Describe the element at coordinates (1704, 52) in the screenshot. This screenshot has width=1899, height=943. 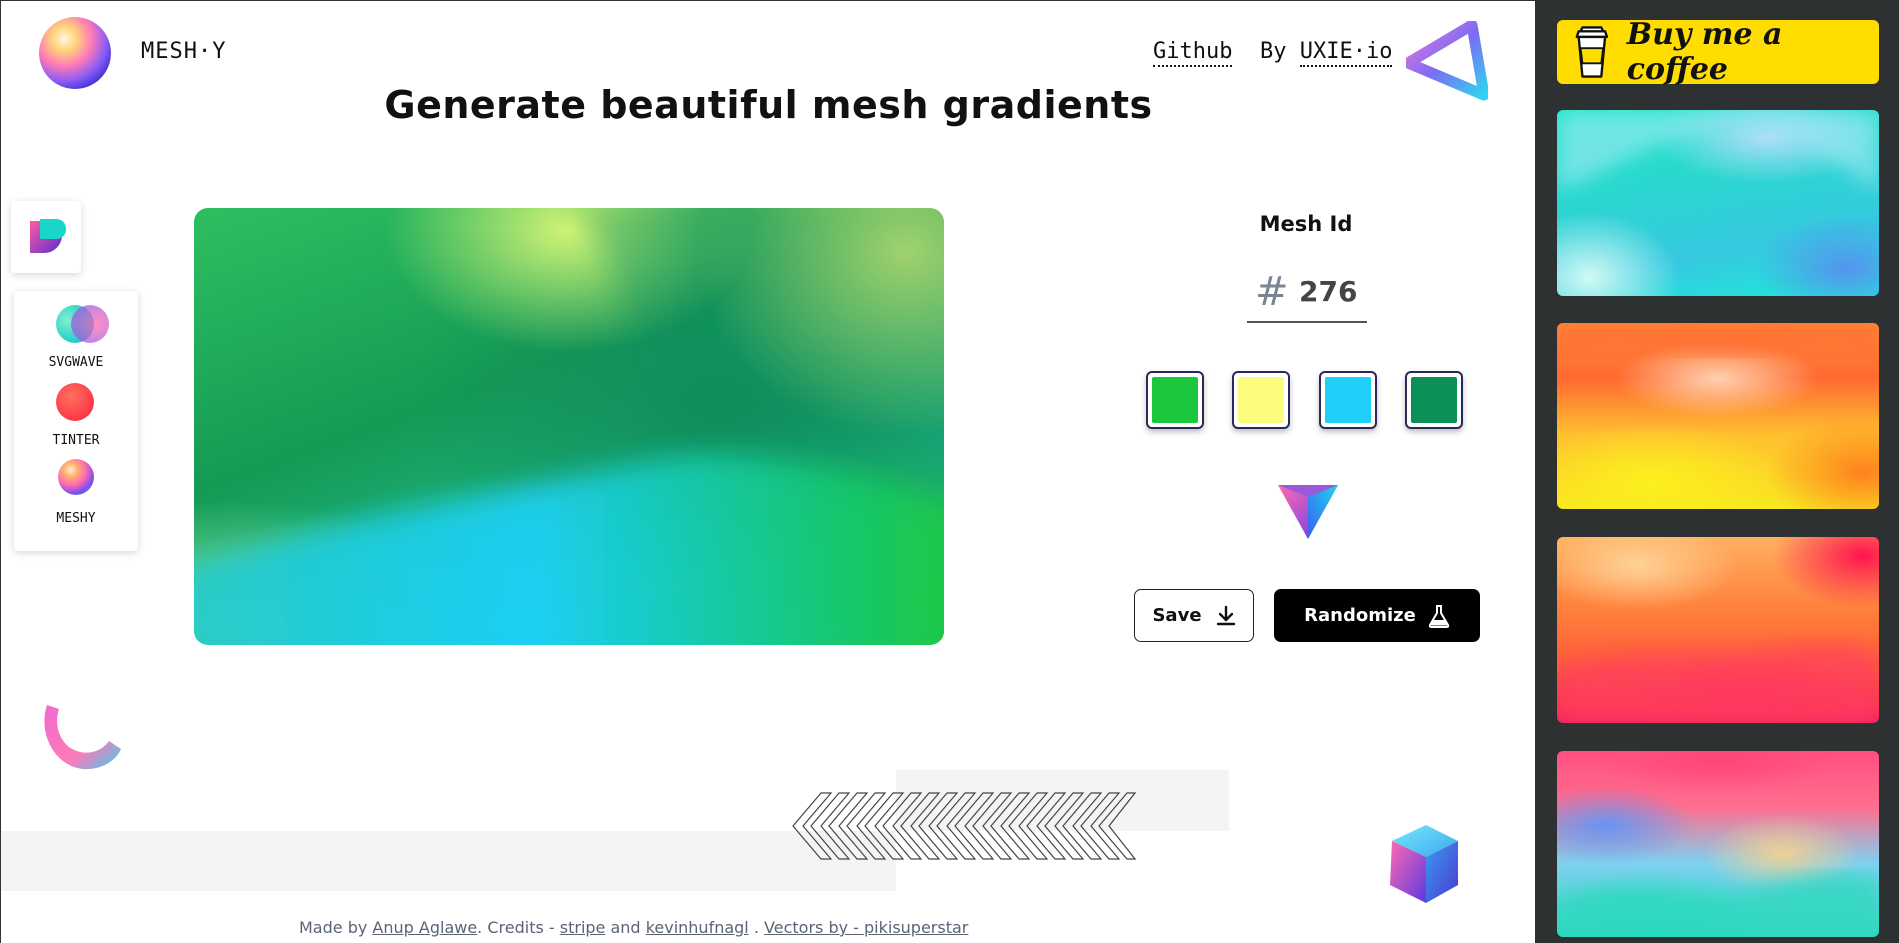
I see `buy-me-a-coffee-label: Buy me a coffee` at that location.